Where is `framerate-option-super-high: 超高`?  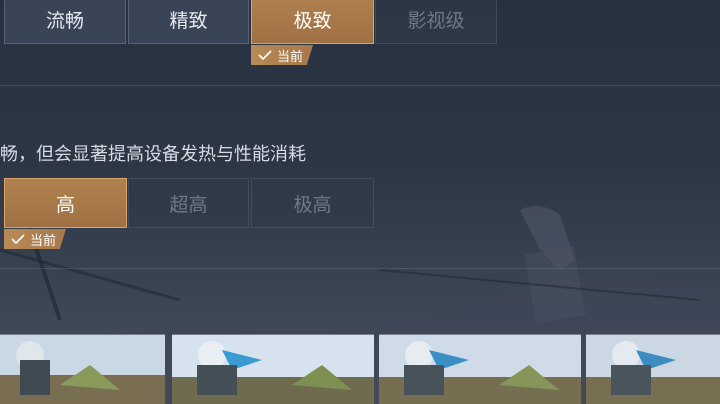
framerate-option-super-high: 超高 is located at coordinates (188, 203).